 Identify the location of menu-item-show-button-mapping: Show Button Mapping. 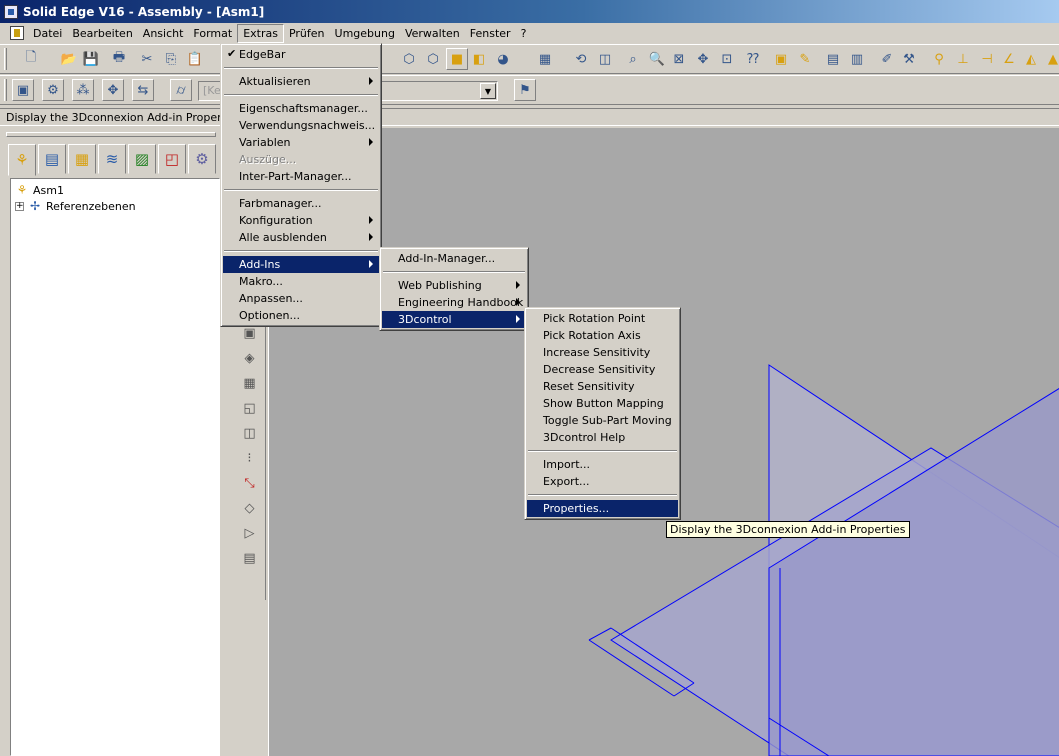
(602, 403).